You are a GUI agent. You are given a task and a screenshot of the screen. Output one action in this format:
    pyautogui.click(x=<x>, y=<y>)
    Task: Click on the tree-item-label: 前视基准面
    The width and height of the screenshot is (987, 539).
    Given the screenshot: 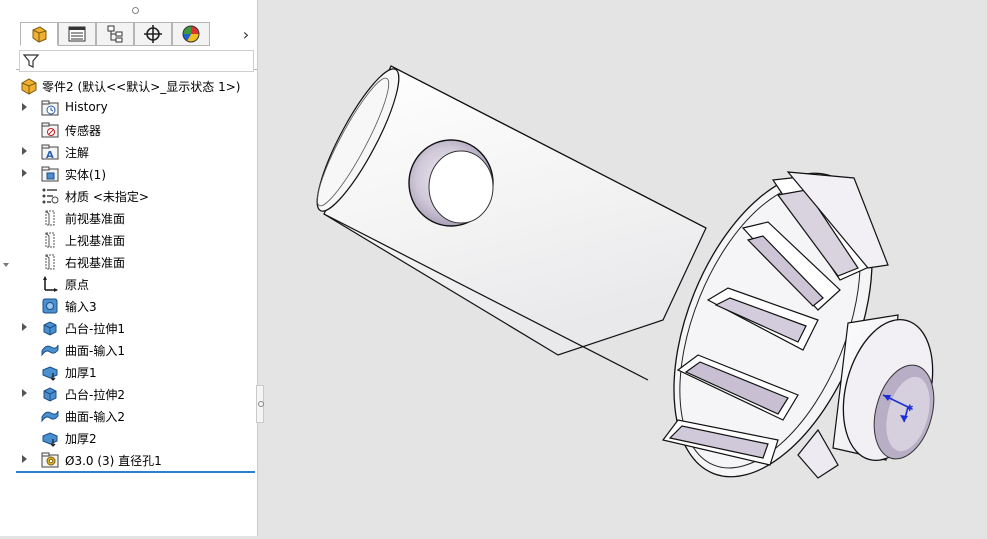 What is the action you would take?
    pyautogui.click(x=95, y=219)
    